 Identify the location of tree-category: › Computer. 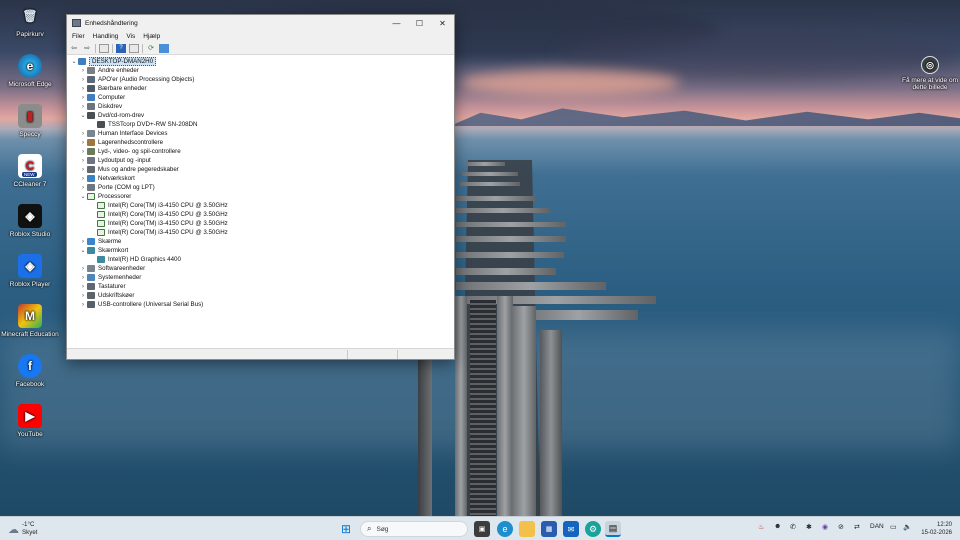
(260, 97).